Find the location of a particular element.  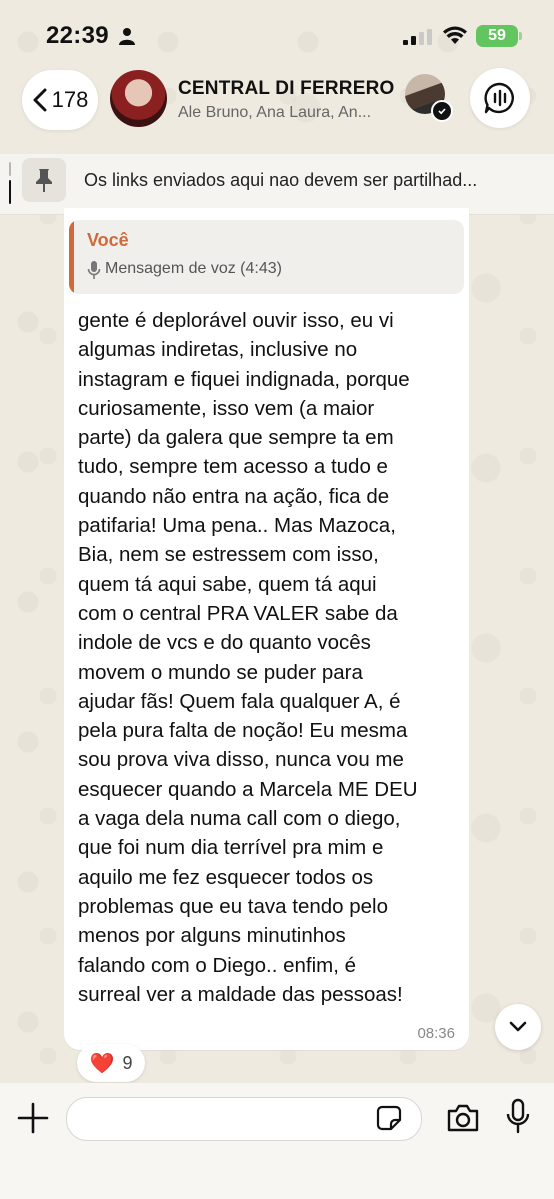

signal-icon is located at coordinates (417, 37).